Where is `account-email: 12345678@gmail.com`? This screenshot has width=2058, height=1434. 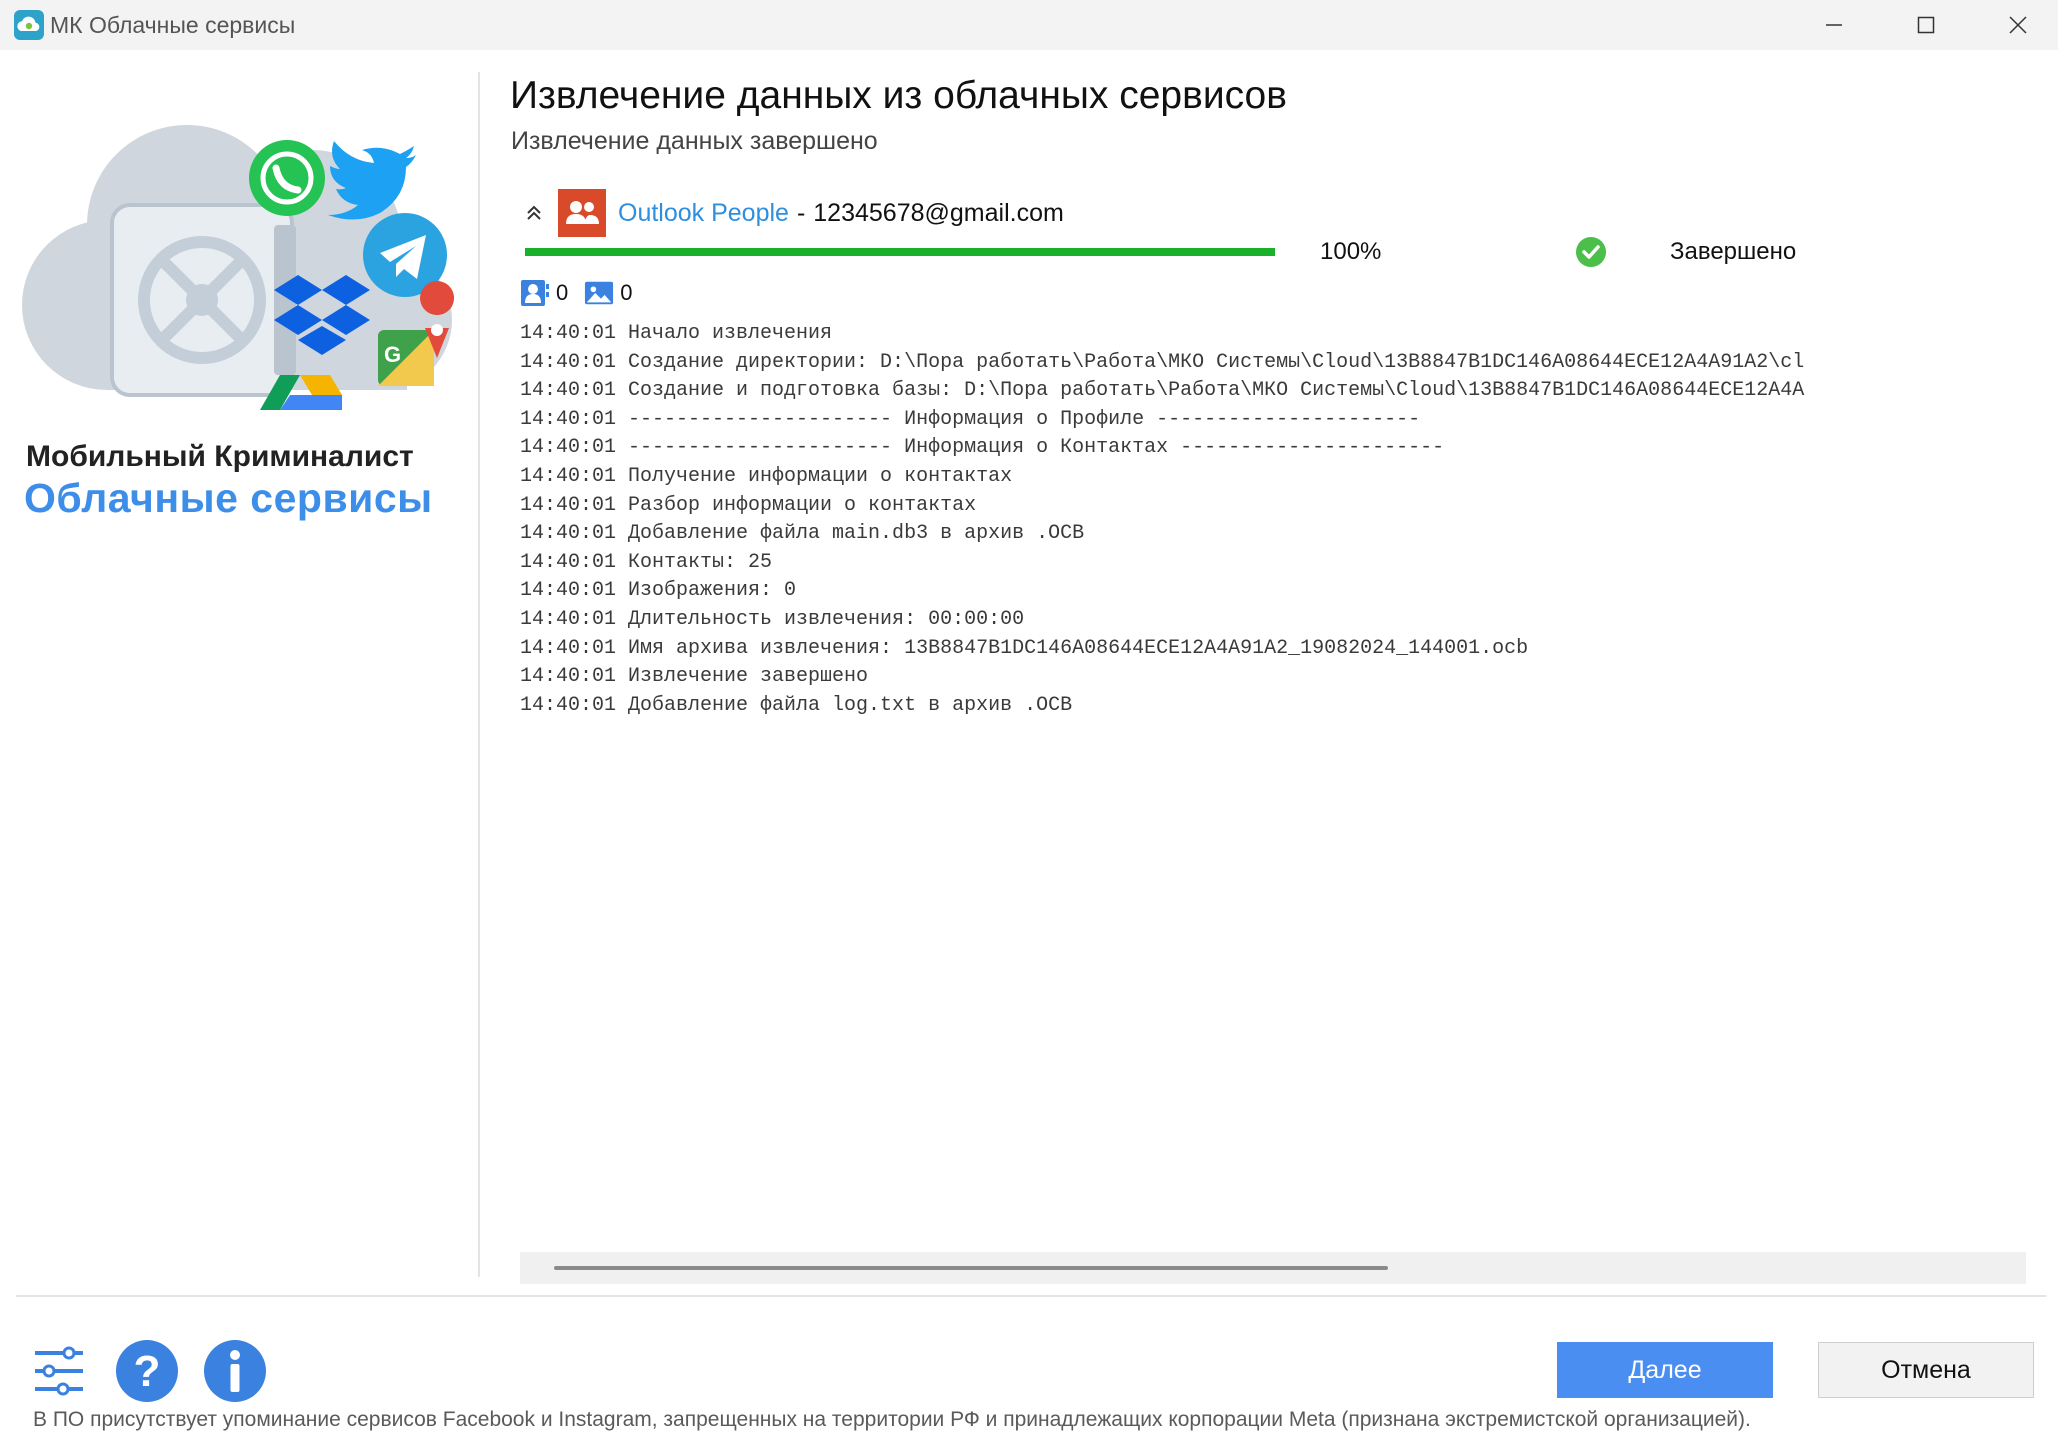
account-email: 12345678@gmail.com is located at coordinates (938, 212).